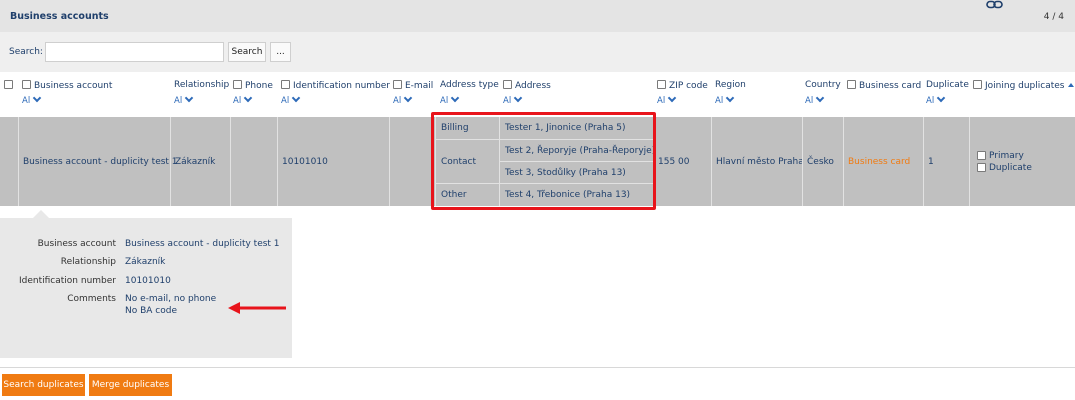 The width and height of the screenshot is (1075, 400). Describe the element at coordinates (59, 16) in the screenshot. I see `page-title: Business accounts` at that location.